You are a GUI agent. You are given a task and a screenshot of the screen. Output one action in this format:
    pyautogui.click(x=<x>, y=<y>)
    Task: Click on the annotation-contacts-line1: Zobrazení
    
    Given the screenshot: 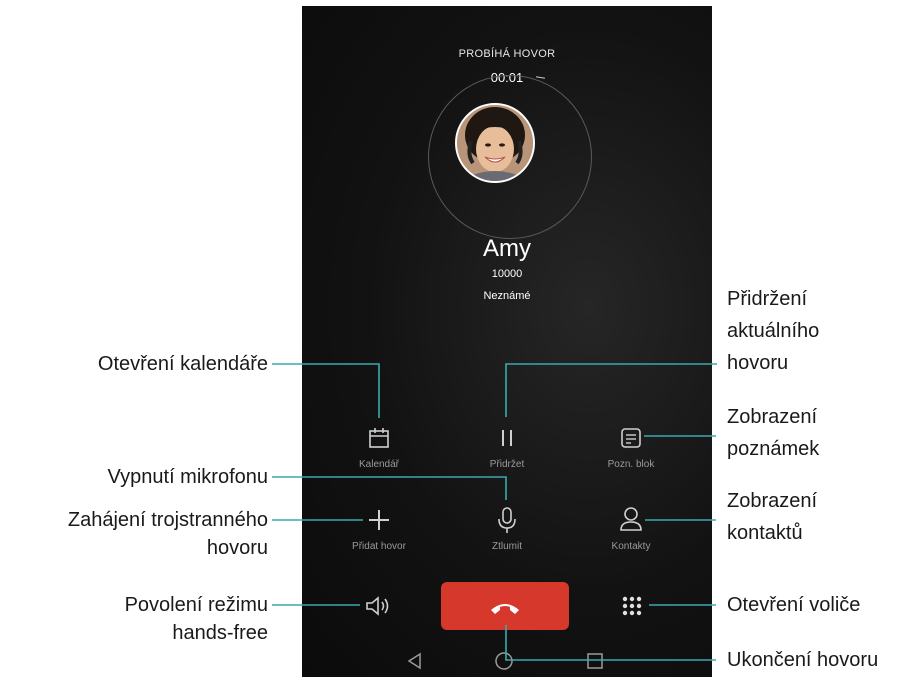 What is the action you would take?
    pyautogui.click(x=772, y=501)
    